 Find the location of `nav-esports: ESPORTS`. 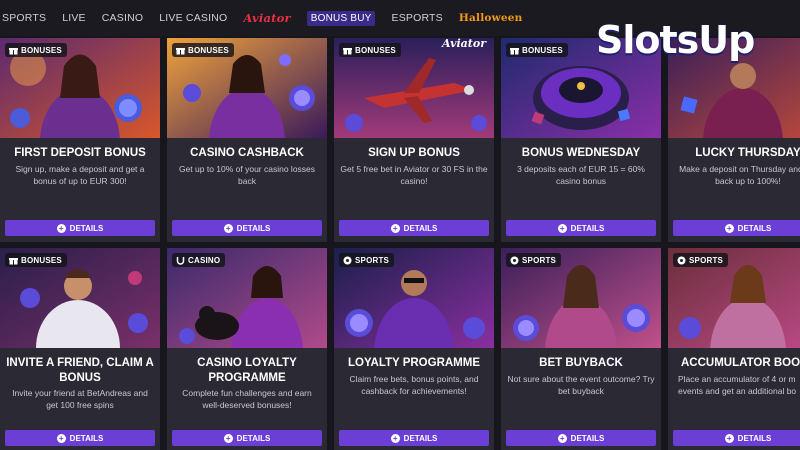

nav-esports: ESPORTS is located at coordinates (416, 18).